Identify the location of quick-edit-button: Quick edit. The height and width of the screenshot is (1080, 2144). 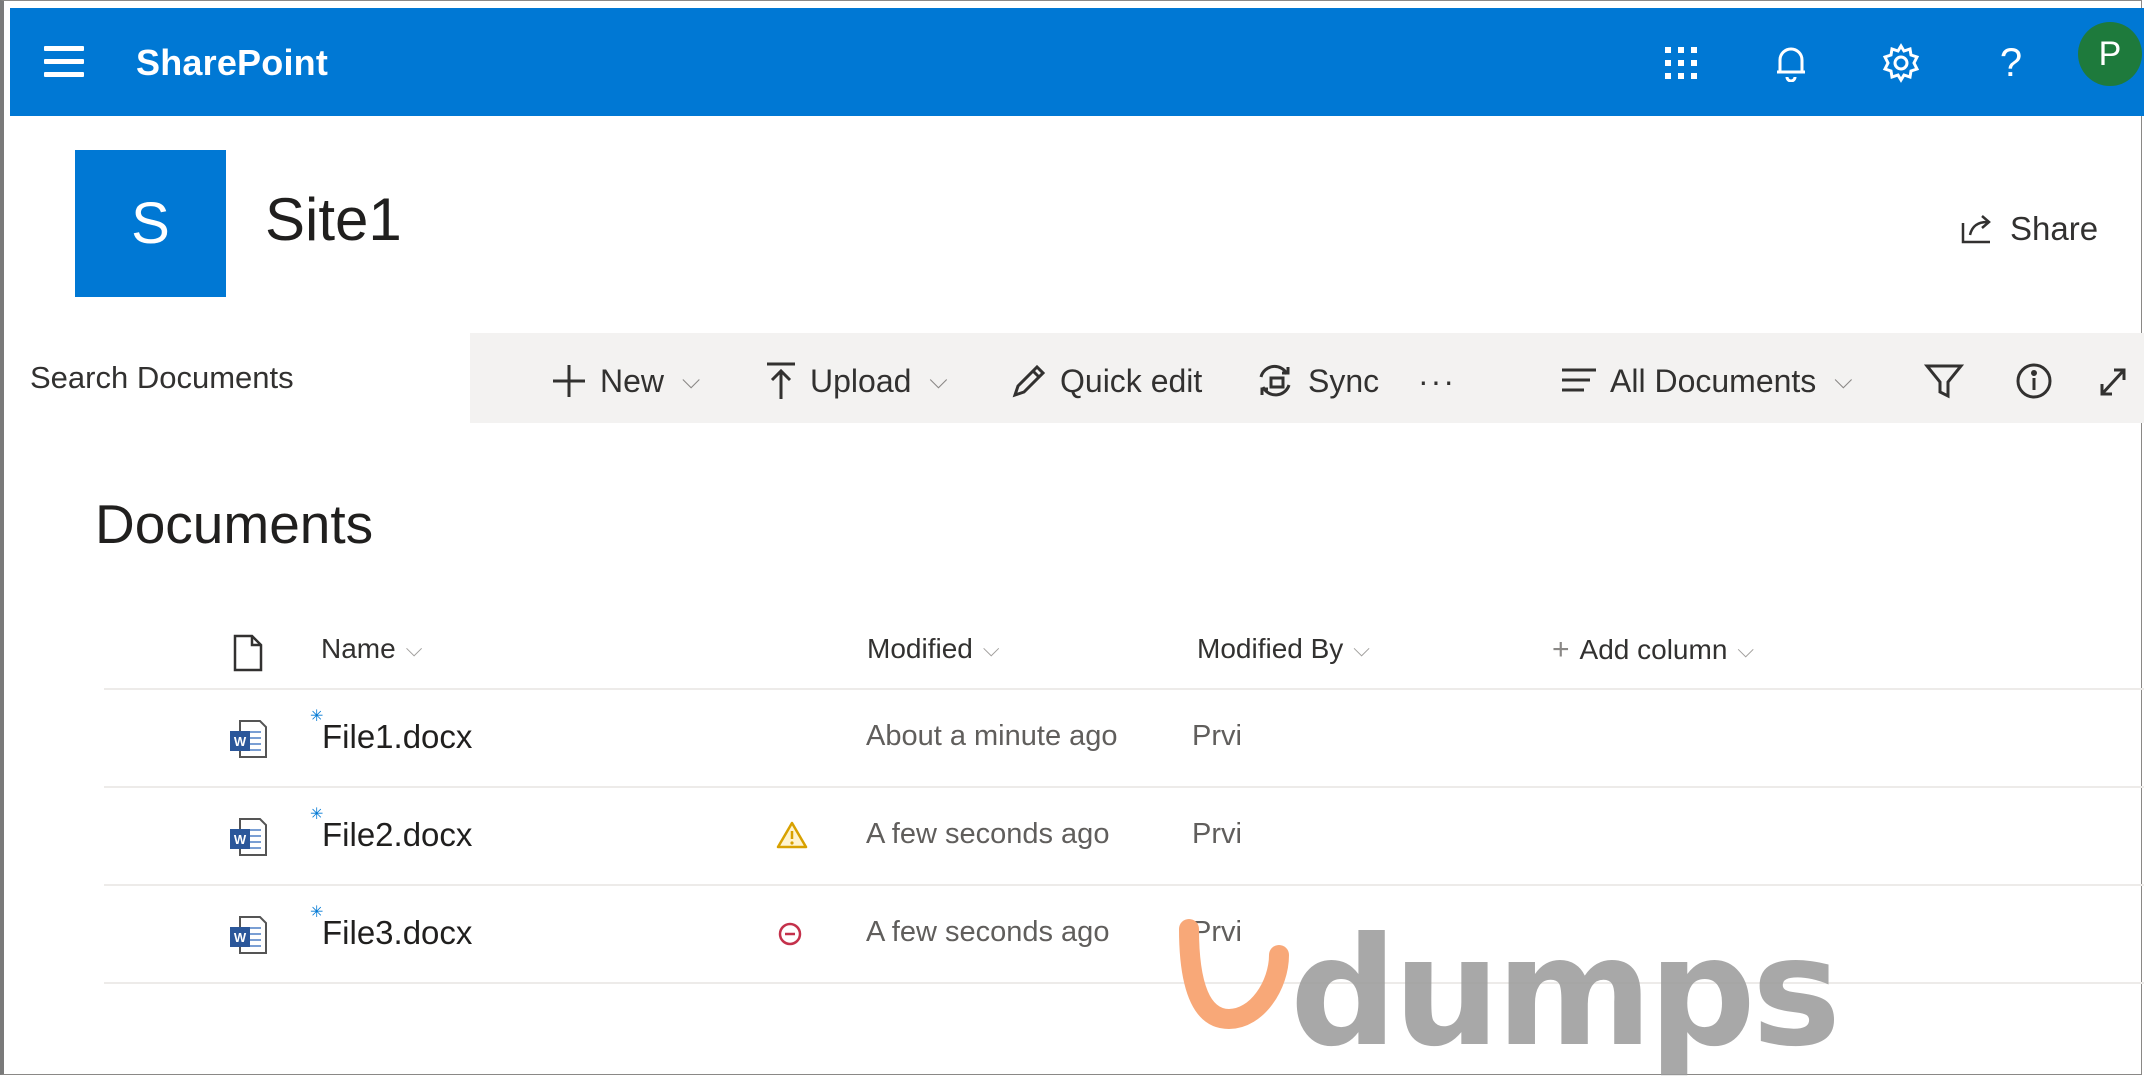
(1106, 381).